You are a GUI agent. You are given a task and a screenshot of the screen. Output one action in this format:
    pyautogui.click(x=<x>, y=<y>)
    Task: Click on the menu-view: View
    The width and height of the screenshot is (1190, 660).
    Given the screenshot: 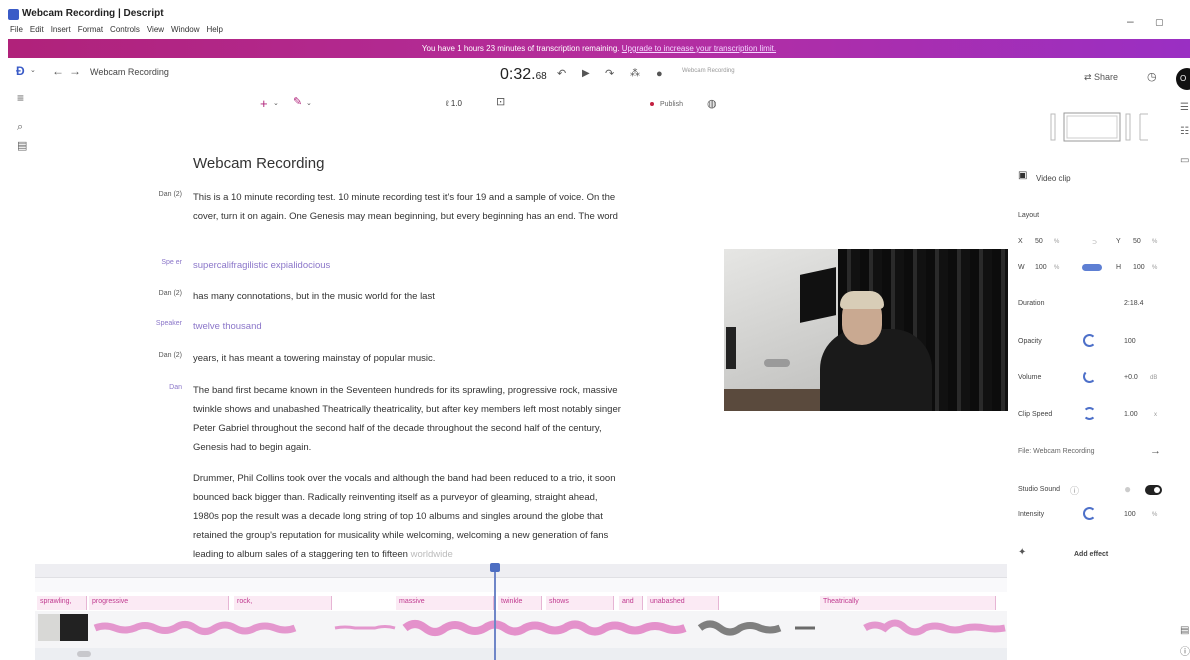 What is the action you would take?
    pyautogui.click(x=155, y=29)
    